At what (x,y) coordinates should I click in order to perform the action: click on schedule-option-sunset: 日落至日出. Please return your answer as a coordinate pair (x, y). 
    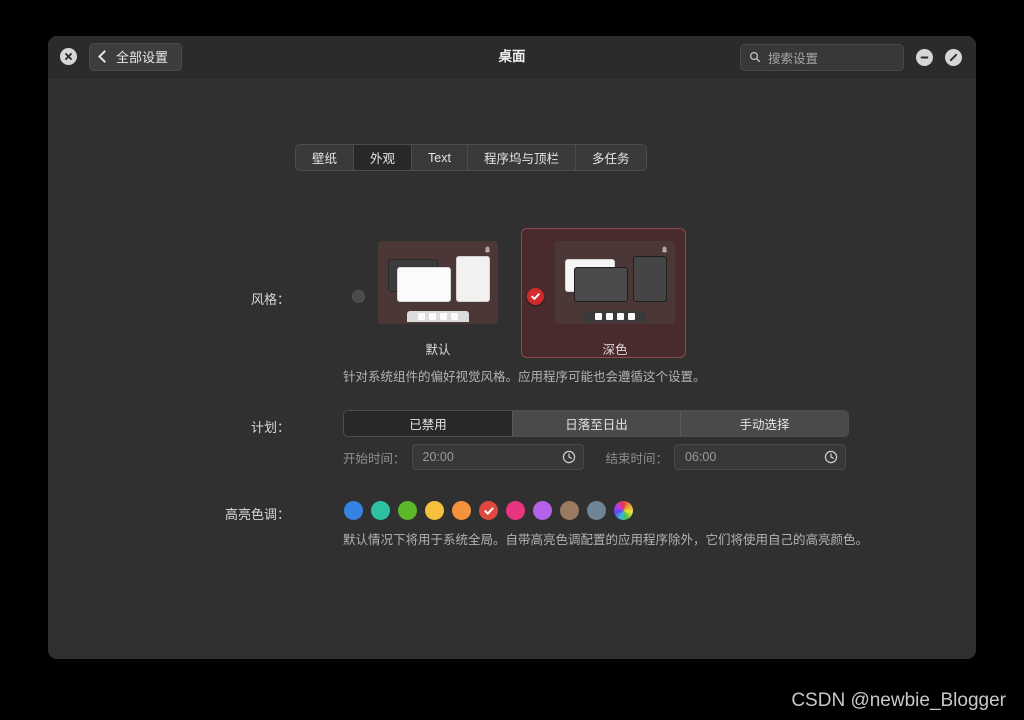
    Looking at the image, I should click on (597, 423).